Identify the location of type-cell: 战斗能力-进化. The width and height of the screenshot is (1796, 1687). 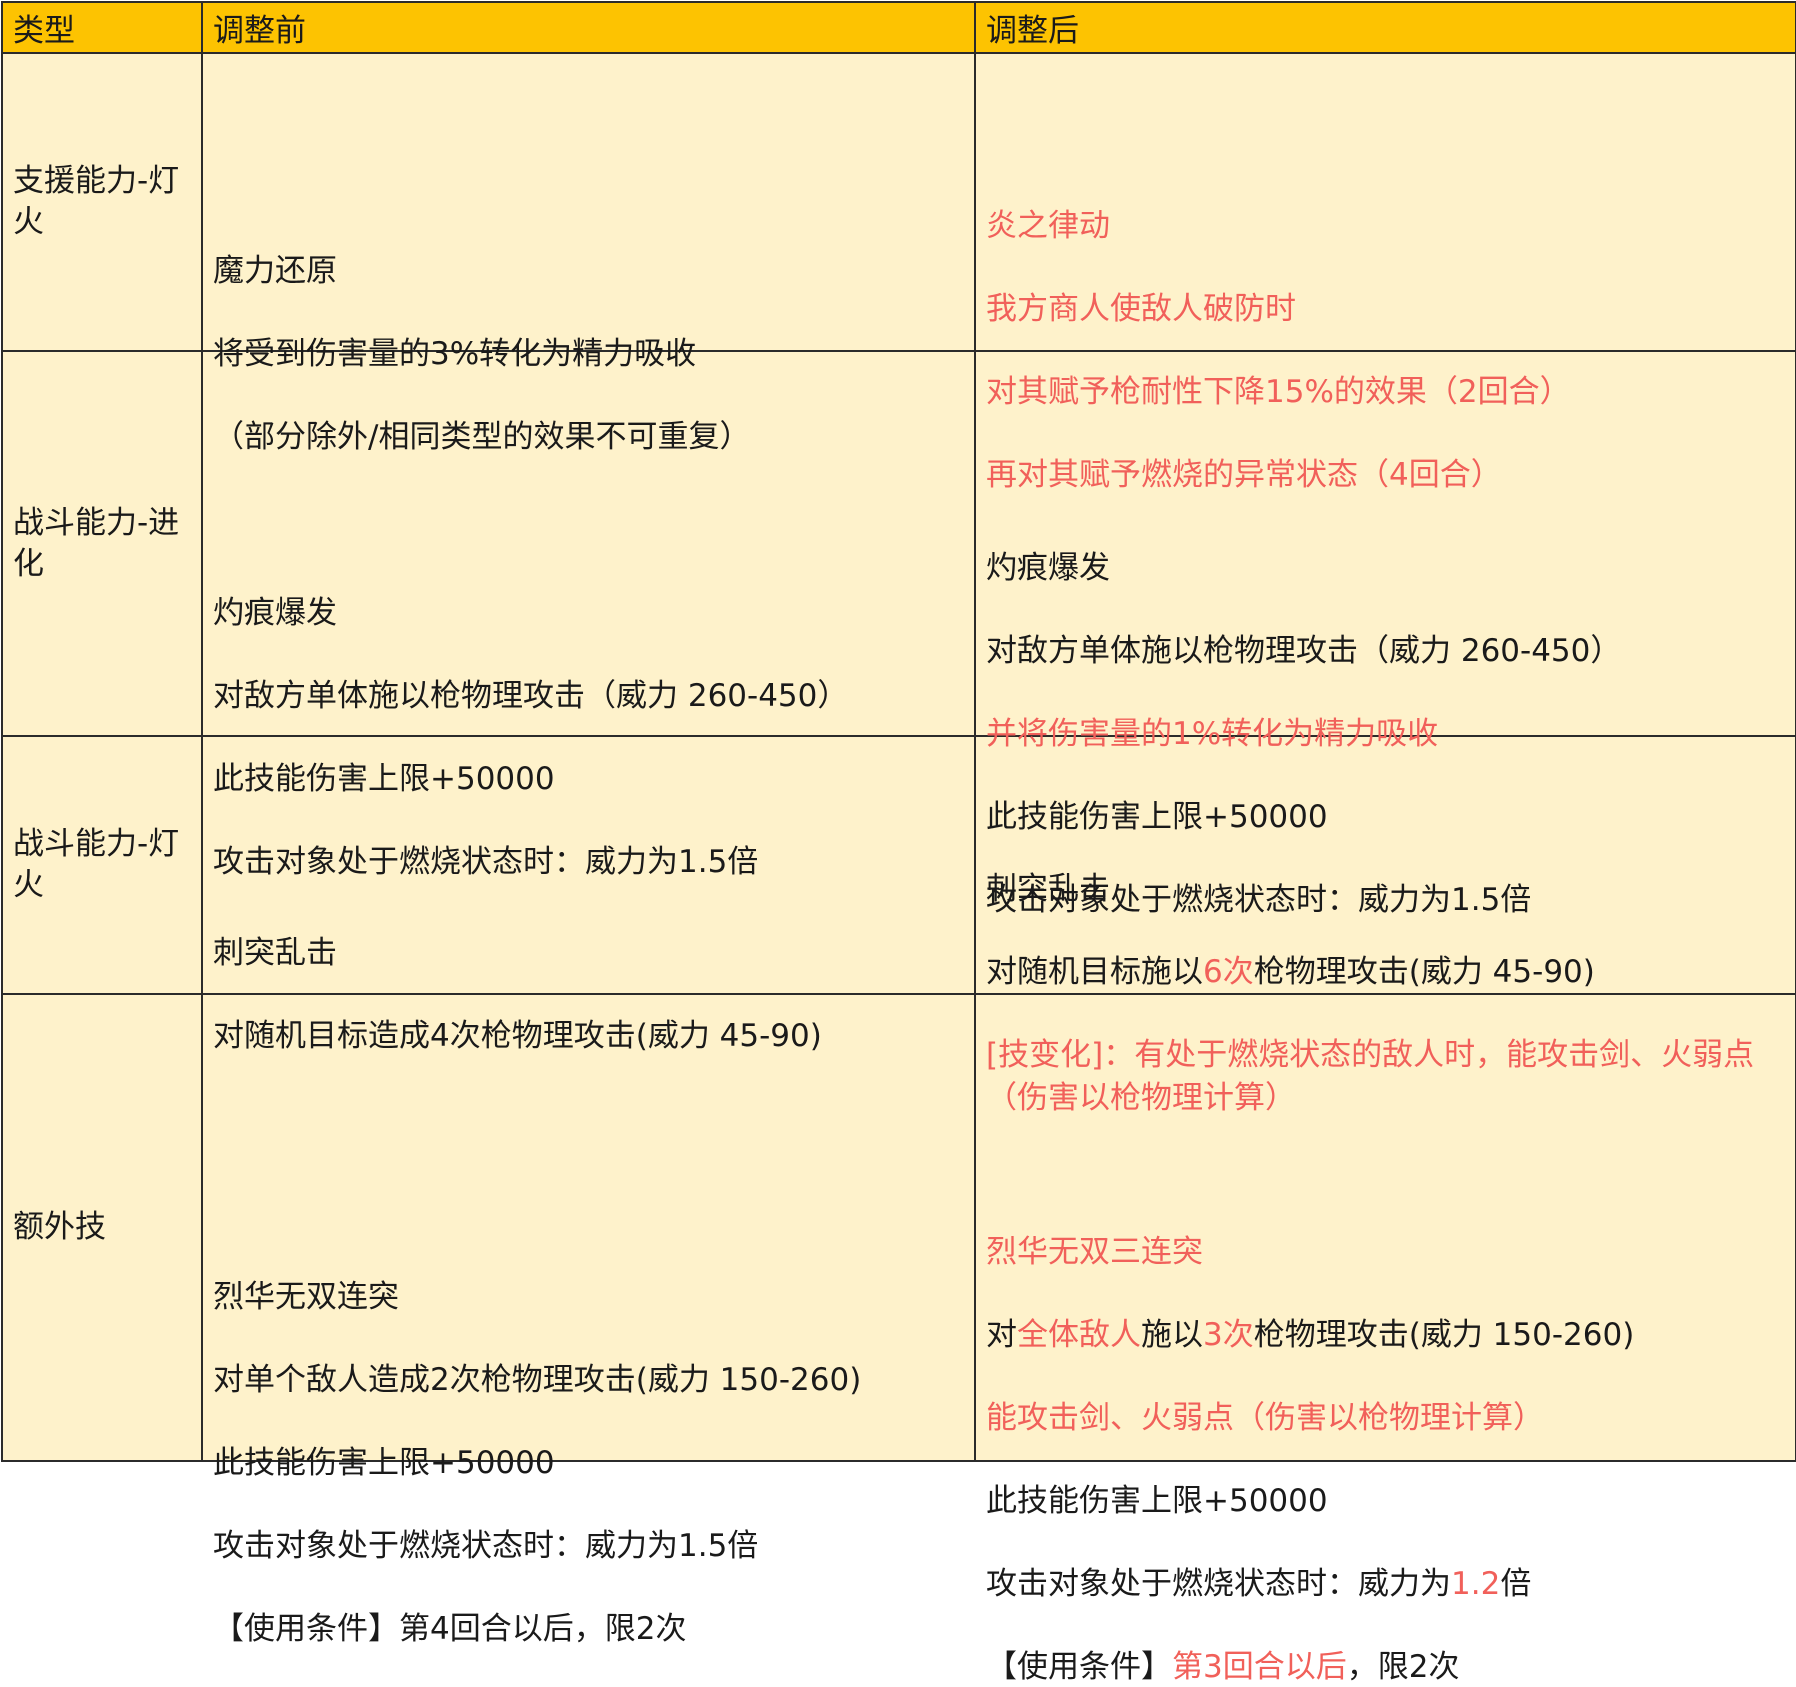
(102, 543).